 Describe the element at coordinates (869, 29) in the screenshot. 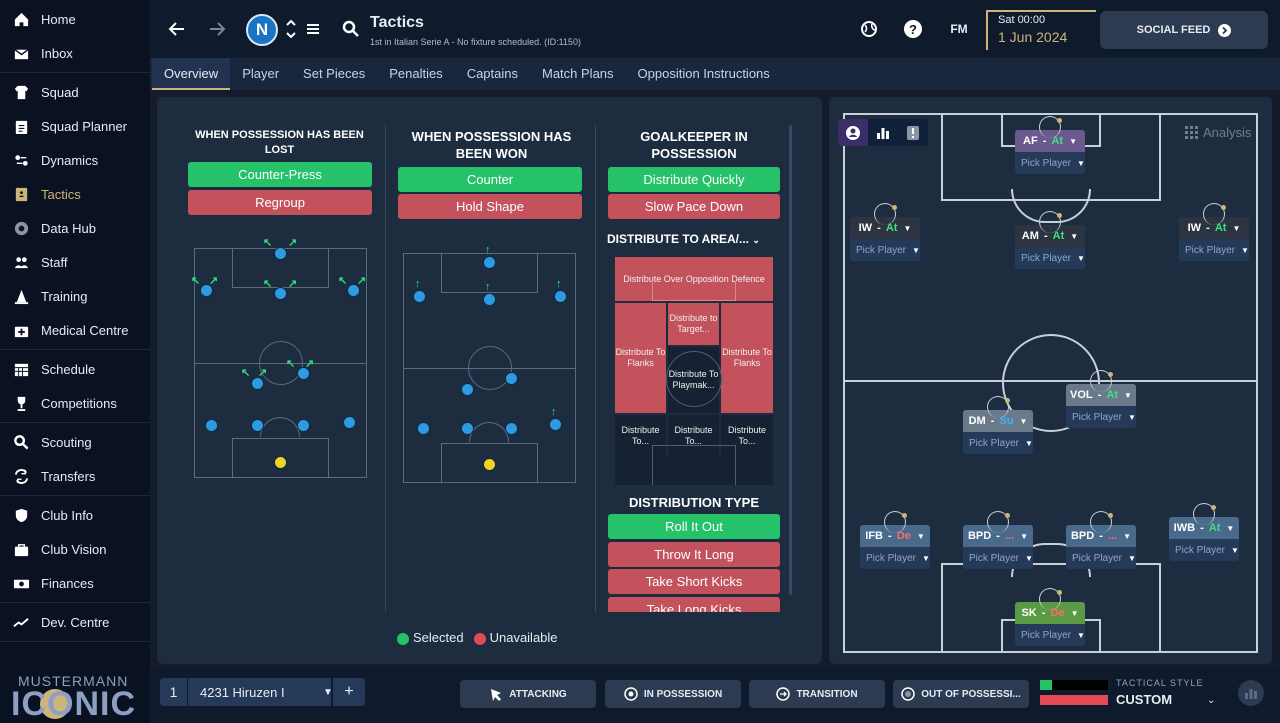

I see `globe-icon` at that location.